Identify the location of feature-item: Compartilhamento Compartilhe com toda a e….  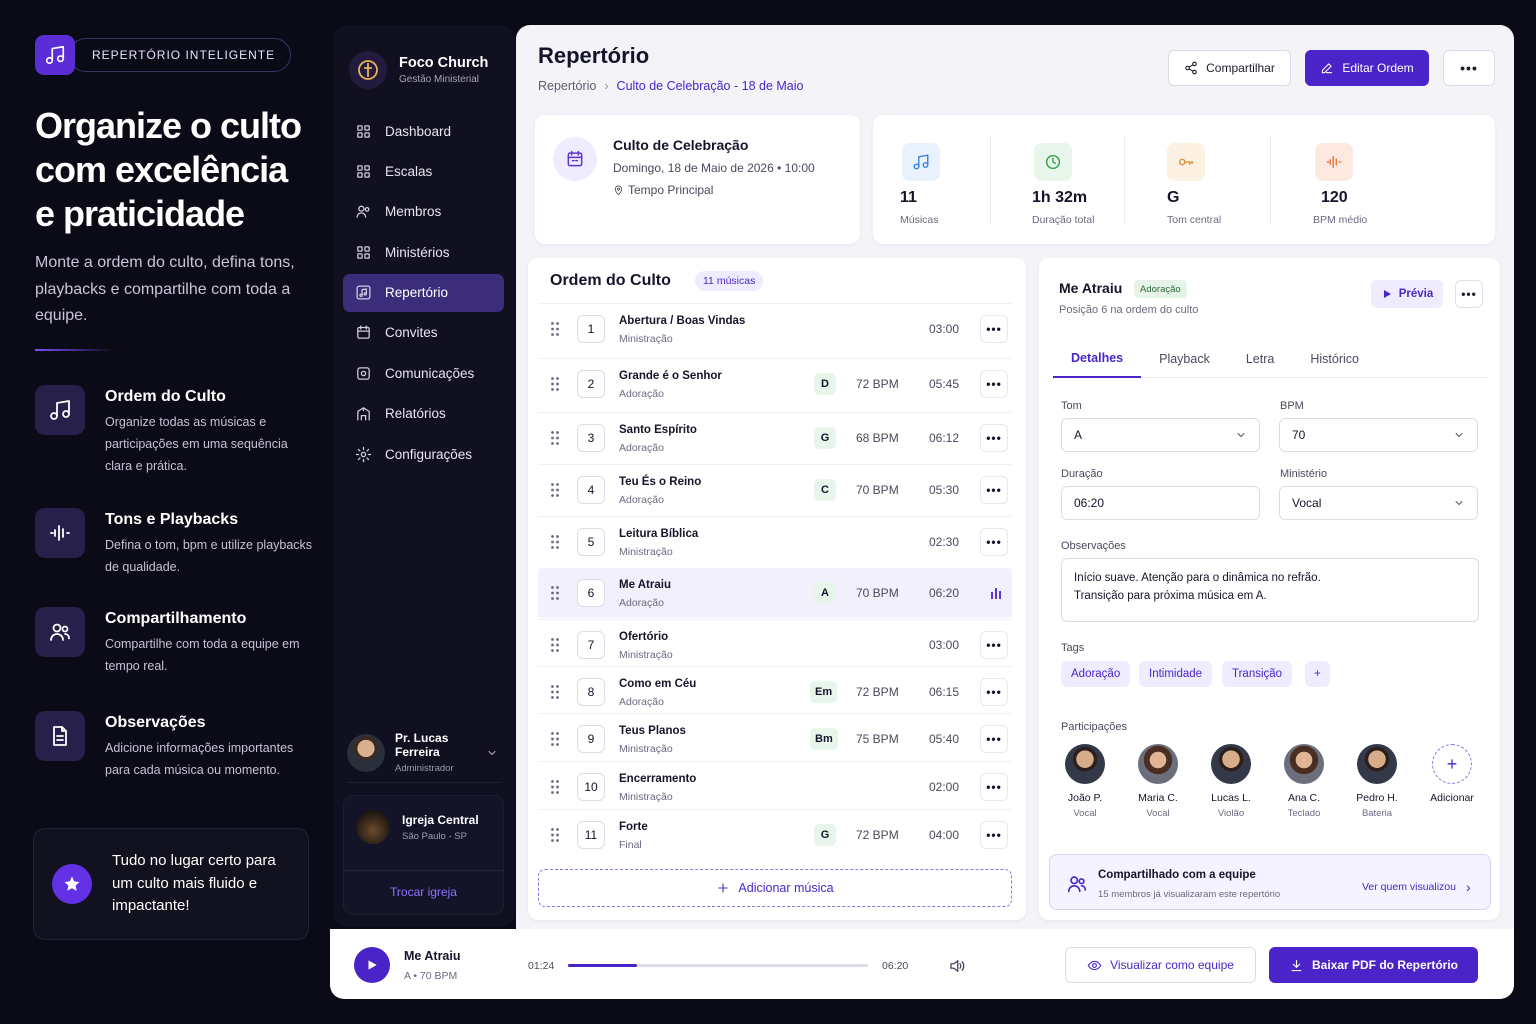
(175, 642).